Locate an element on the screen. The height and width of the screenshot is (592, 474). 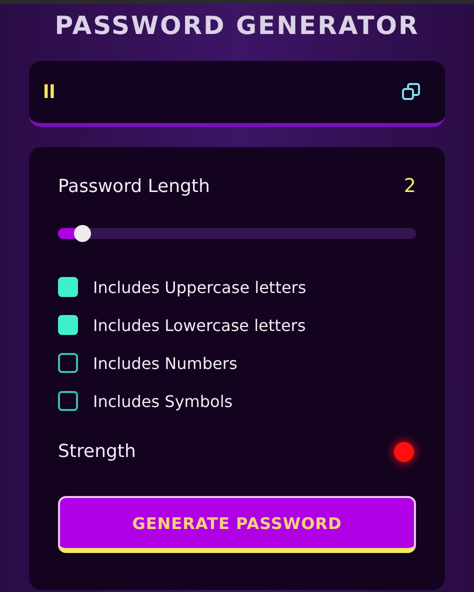
password-text: ll is located at coordinates (49, 92).